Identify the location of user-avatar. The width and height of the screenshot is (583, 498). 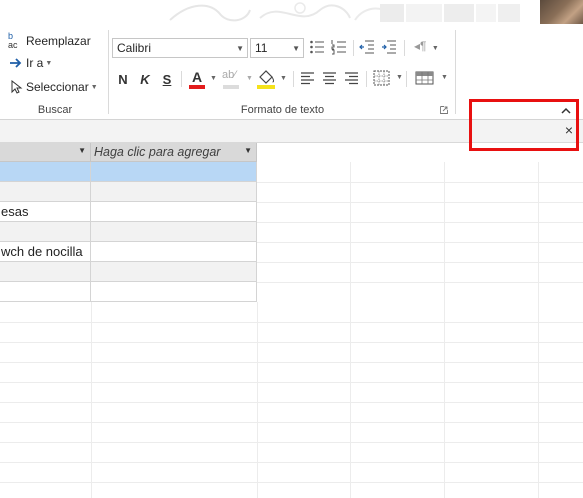
(561, 12).